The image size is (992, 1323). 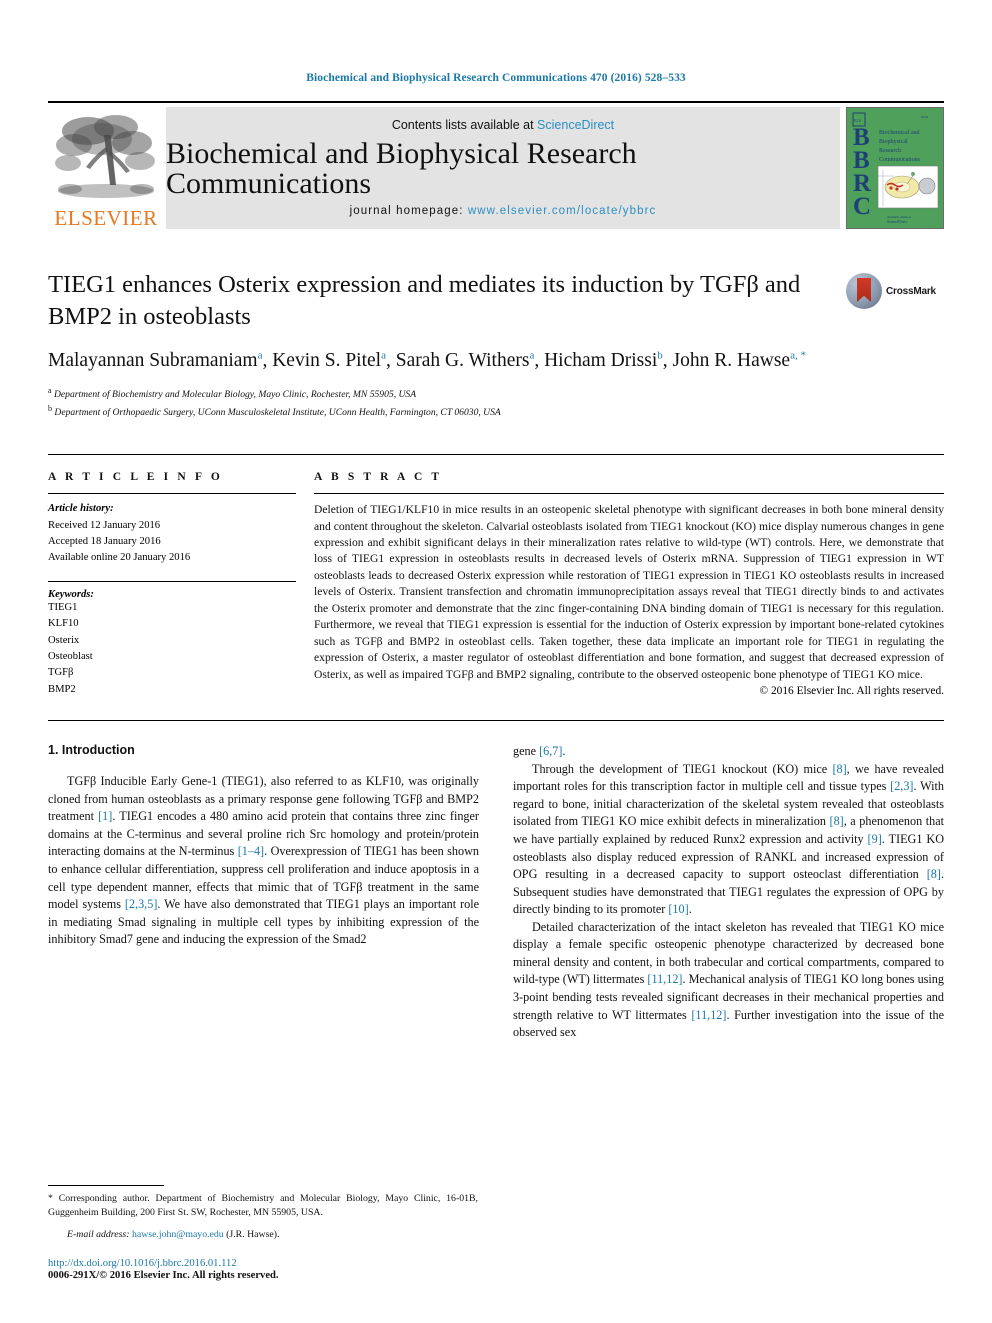 What do you see at coordinates (562, 211) in the screenshot?
I see `journal-homepage-link: www.elsevier.com/locate/ybbrc` at bounding box center [562, 211].